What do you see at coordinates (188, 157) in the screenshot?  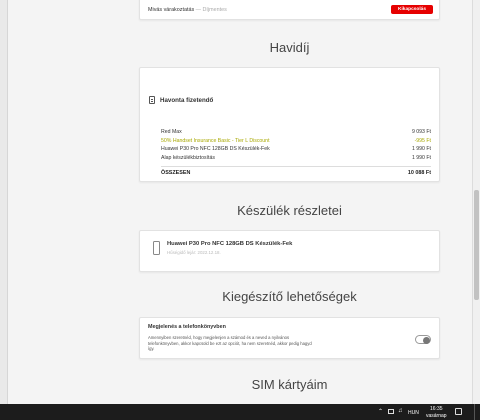 I see `fee-label: Alap készülékbiztosítás` at bounding box center [188, 157].